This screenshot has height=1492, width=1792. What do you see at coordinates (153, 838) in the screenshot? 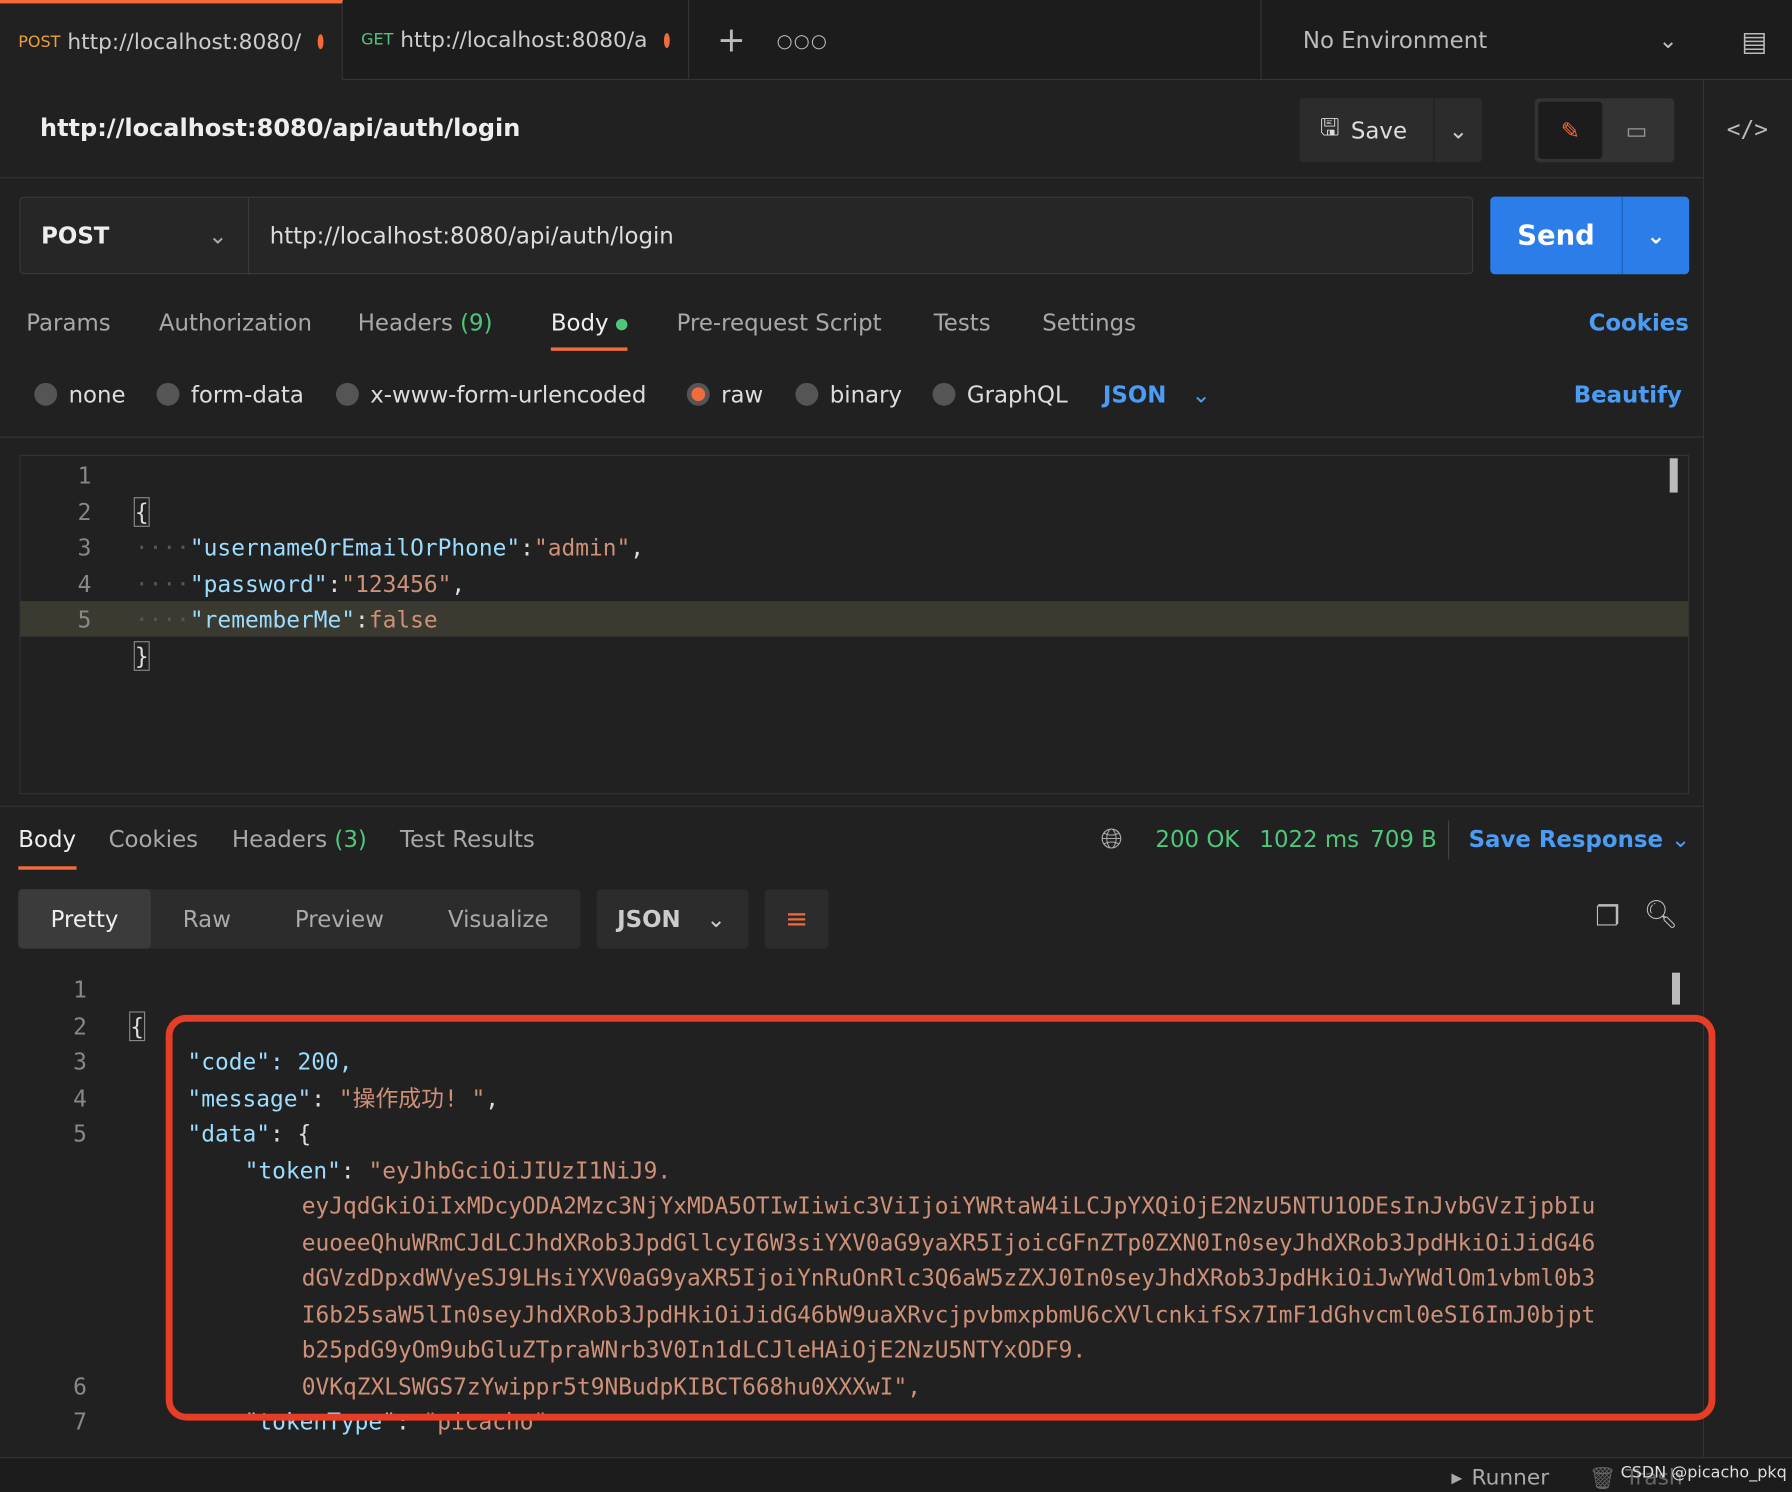
I see `response-tab-cookies: Cookies` at bounding box center [153, 838].